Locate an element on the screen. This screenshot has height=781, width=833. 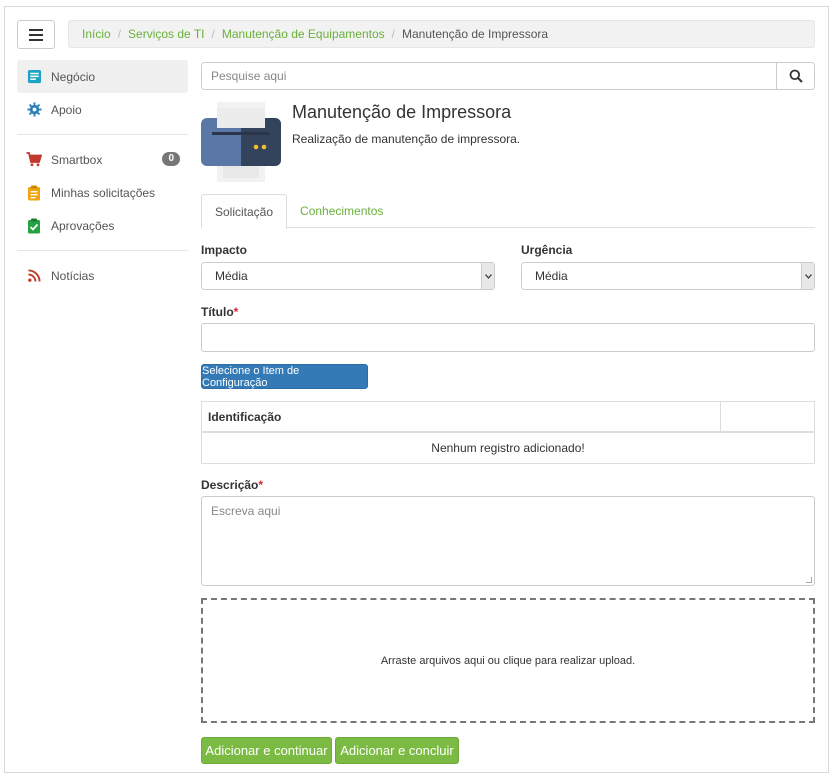
sidebar-item-smartbox: Smartbox 0 is located at coordinates (102, 159).